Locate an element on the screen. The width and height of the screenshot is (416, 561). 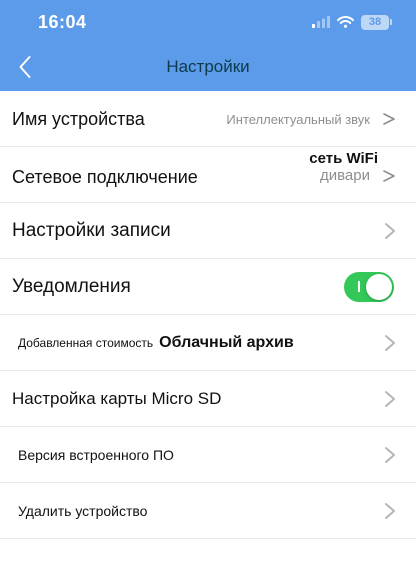
sd-card-label: Настройка карты Micro SD is located at coordinates (117, 398).